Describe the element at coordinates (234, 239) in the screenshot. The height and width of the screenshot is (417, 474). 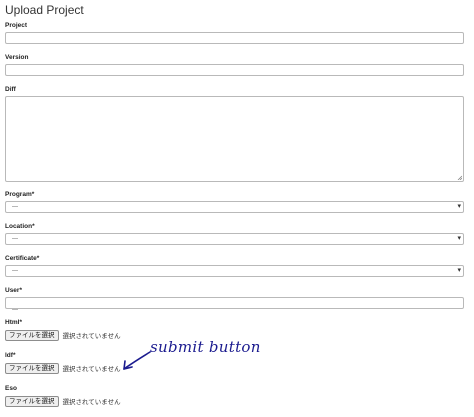
I see `location-select: --- ▾` at that location.